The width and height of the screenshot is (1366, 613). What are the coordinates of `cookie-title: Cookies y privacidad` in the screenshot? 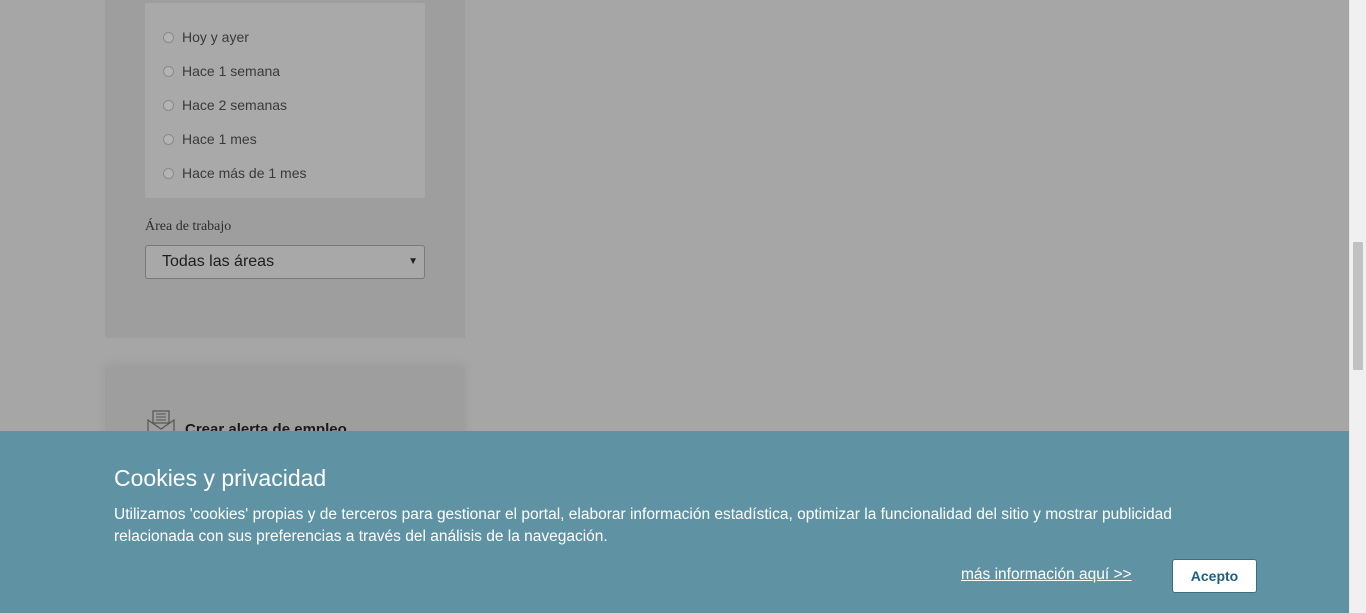 It's located at (220, 478).